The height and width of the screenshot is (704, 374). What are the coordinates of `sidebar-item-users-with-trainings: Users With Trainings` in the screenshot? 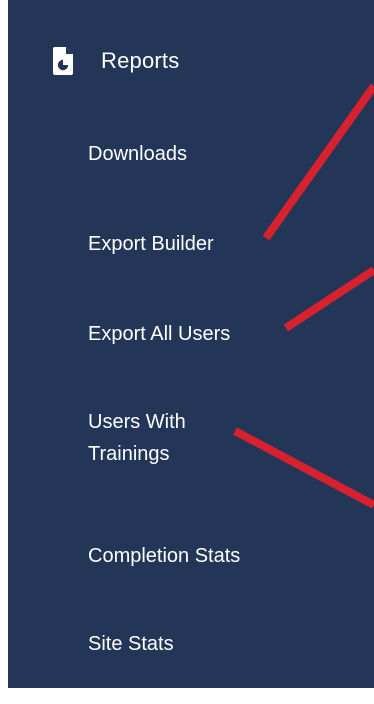 It's located at (168, 438).